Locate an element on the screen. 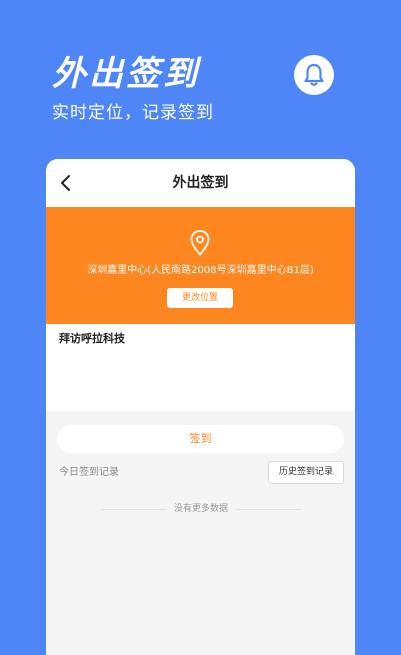  map-pin-icon is located at coordinates (200, 243).